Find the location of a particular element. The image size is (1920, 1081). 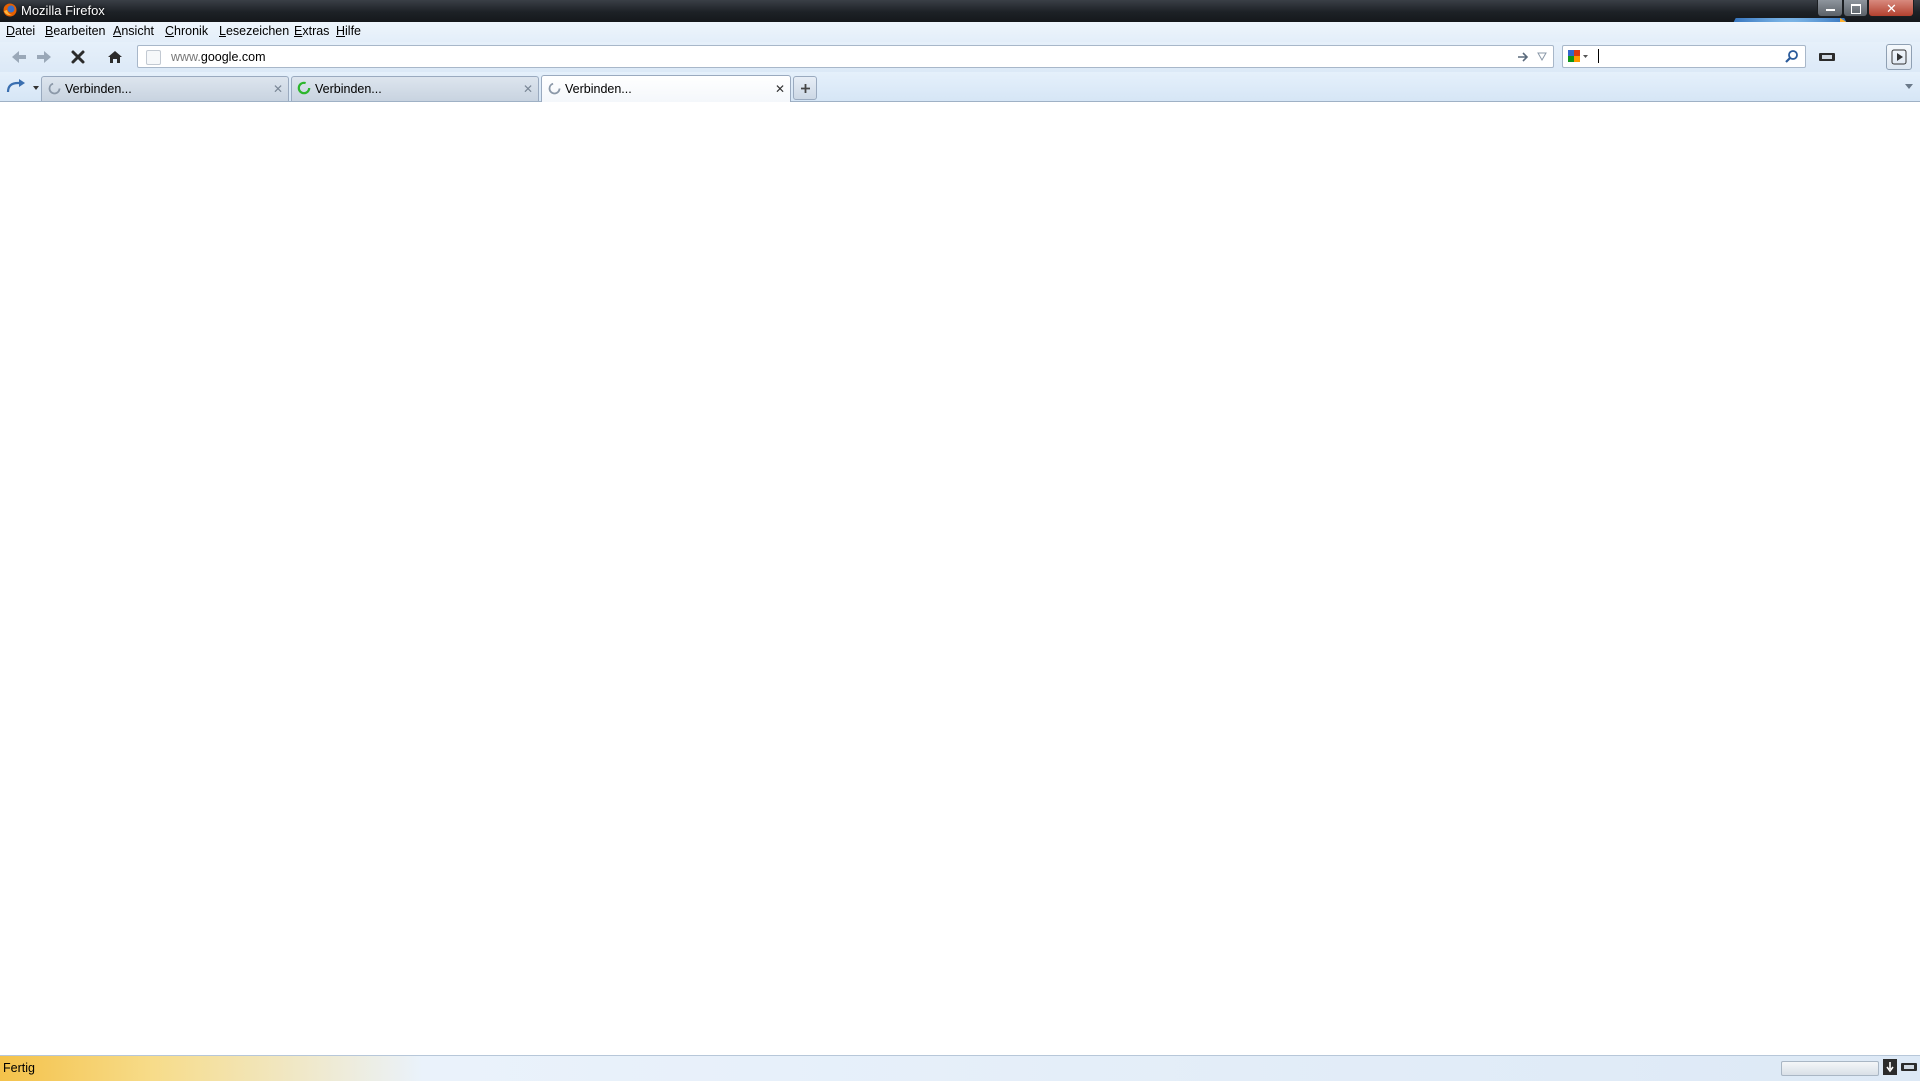

magnifier-icon is located at coordinates (1791, 56).